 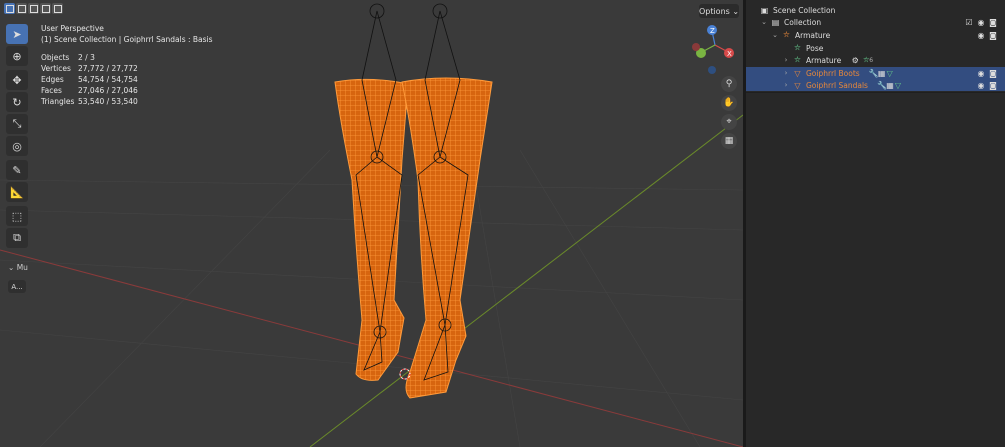 I want to click on annotate-tool-button: ✎, so click(x=17, y=170).